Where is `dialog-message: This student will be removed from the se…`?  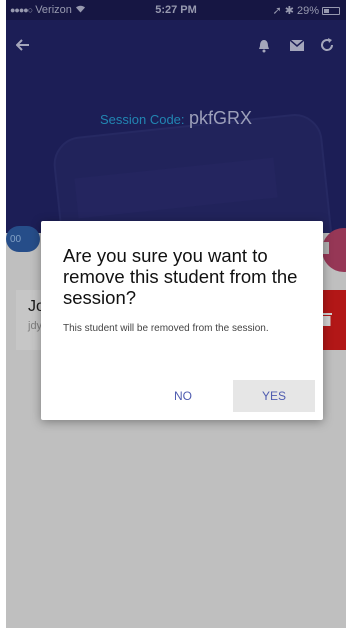
dialog-message: This student will be removed from the se… is located at coordinates (166, 328).